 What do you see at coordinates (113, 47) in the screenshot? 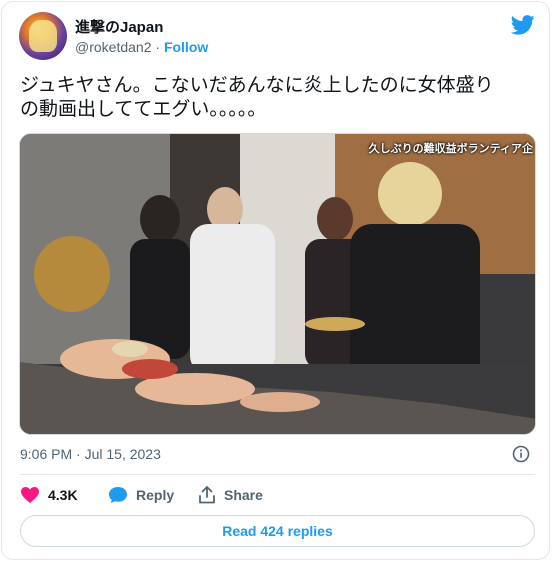
I see `handle: @roketdan2` at bounding box center [113, 47].